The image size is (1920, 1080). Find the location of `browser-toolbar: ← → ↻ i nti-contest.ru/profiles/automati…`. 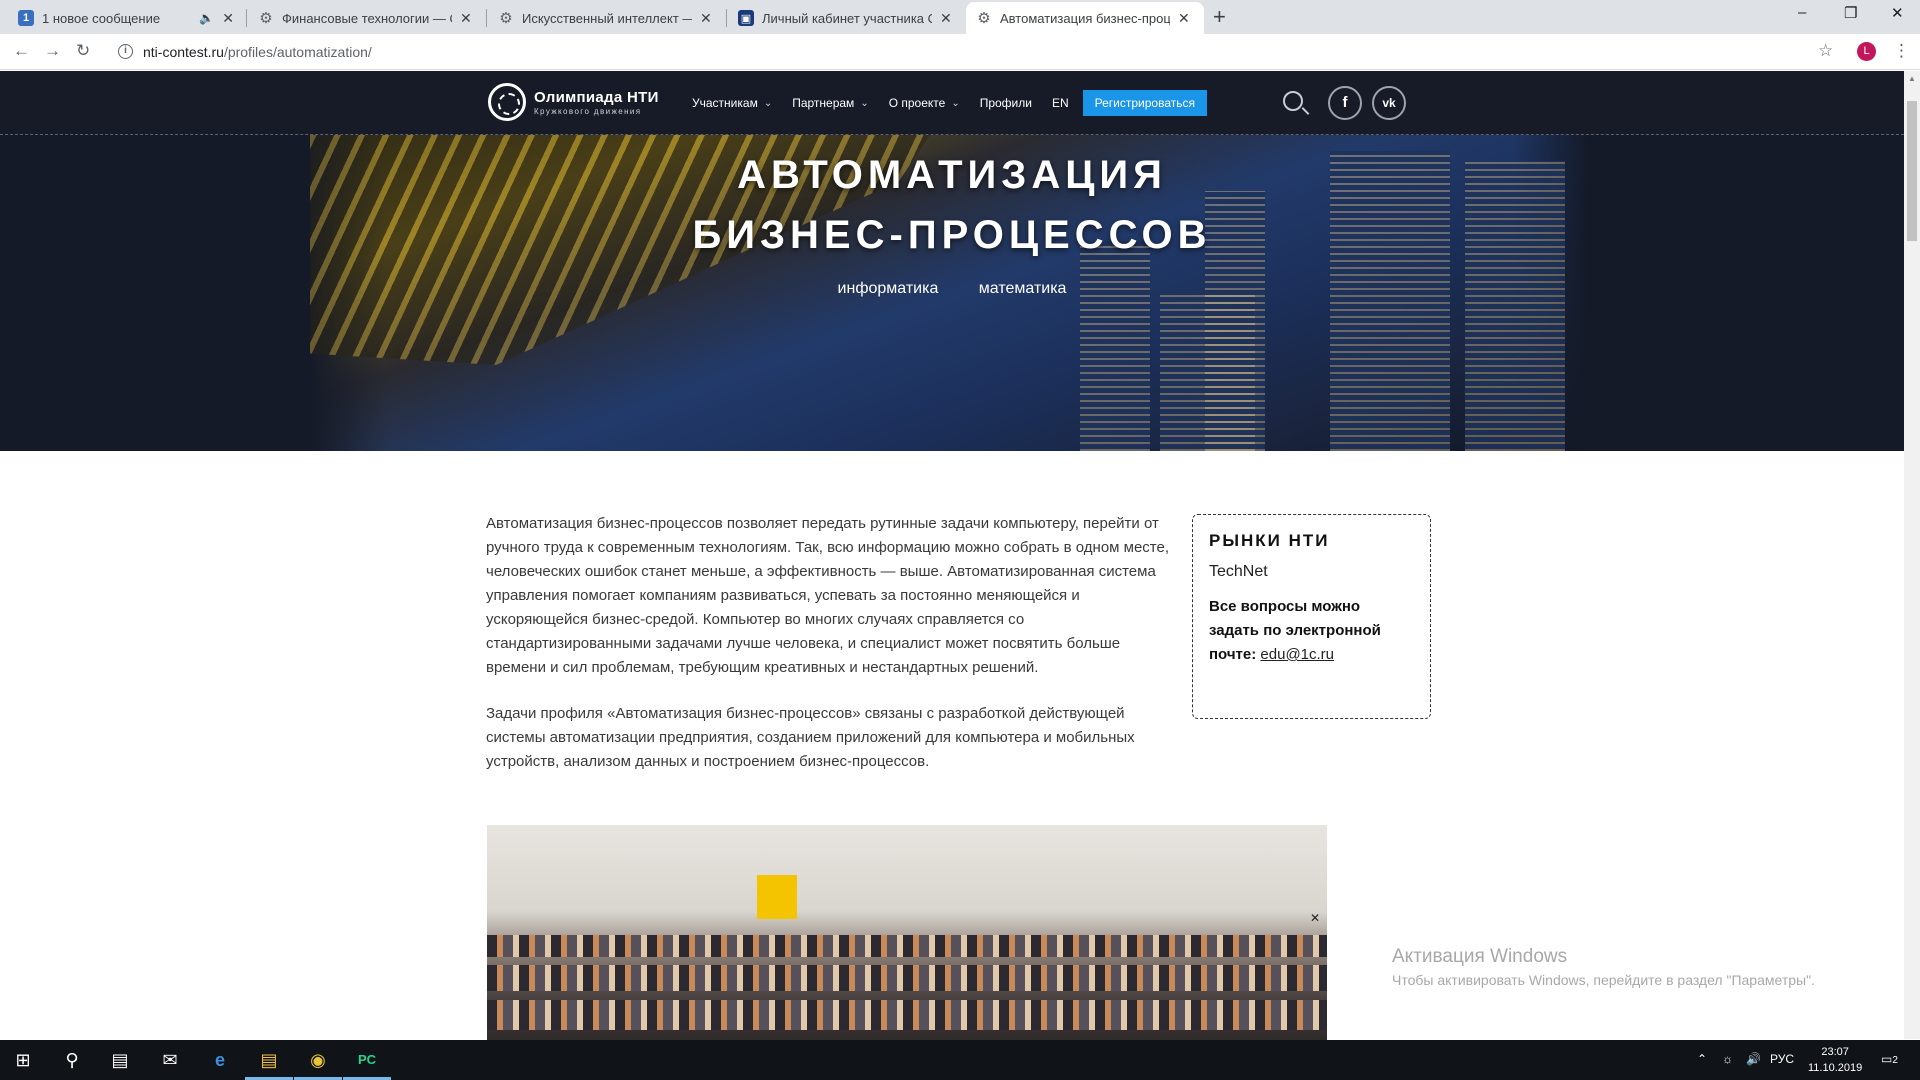

browser-toolbar: ← → ↻ i nti-contest.ru/profiles/automati… is located at coordinates (960, 52).